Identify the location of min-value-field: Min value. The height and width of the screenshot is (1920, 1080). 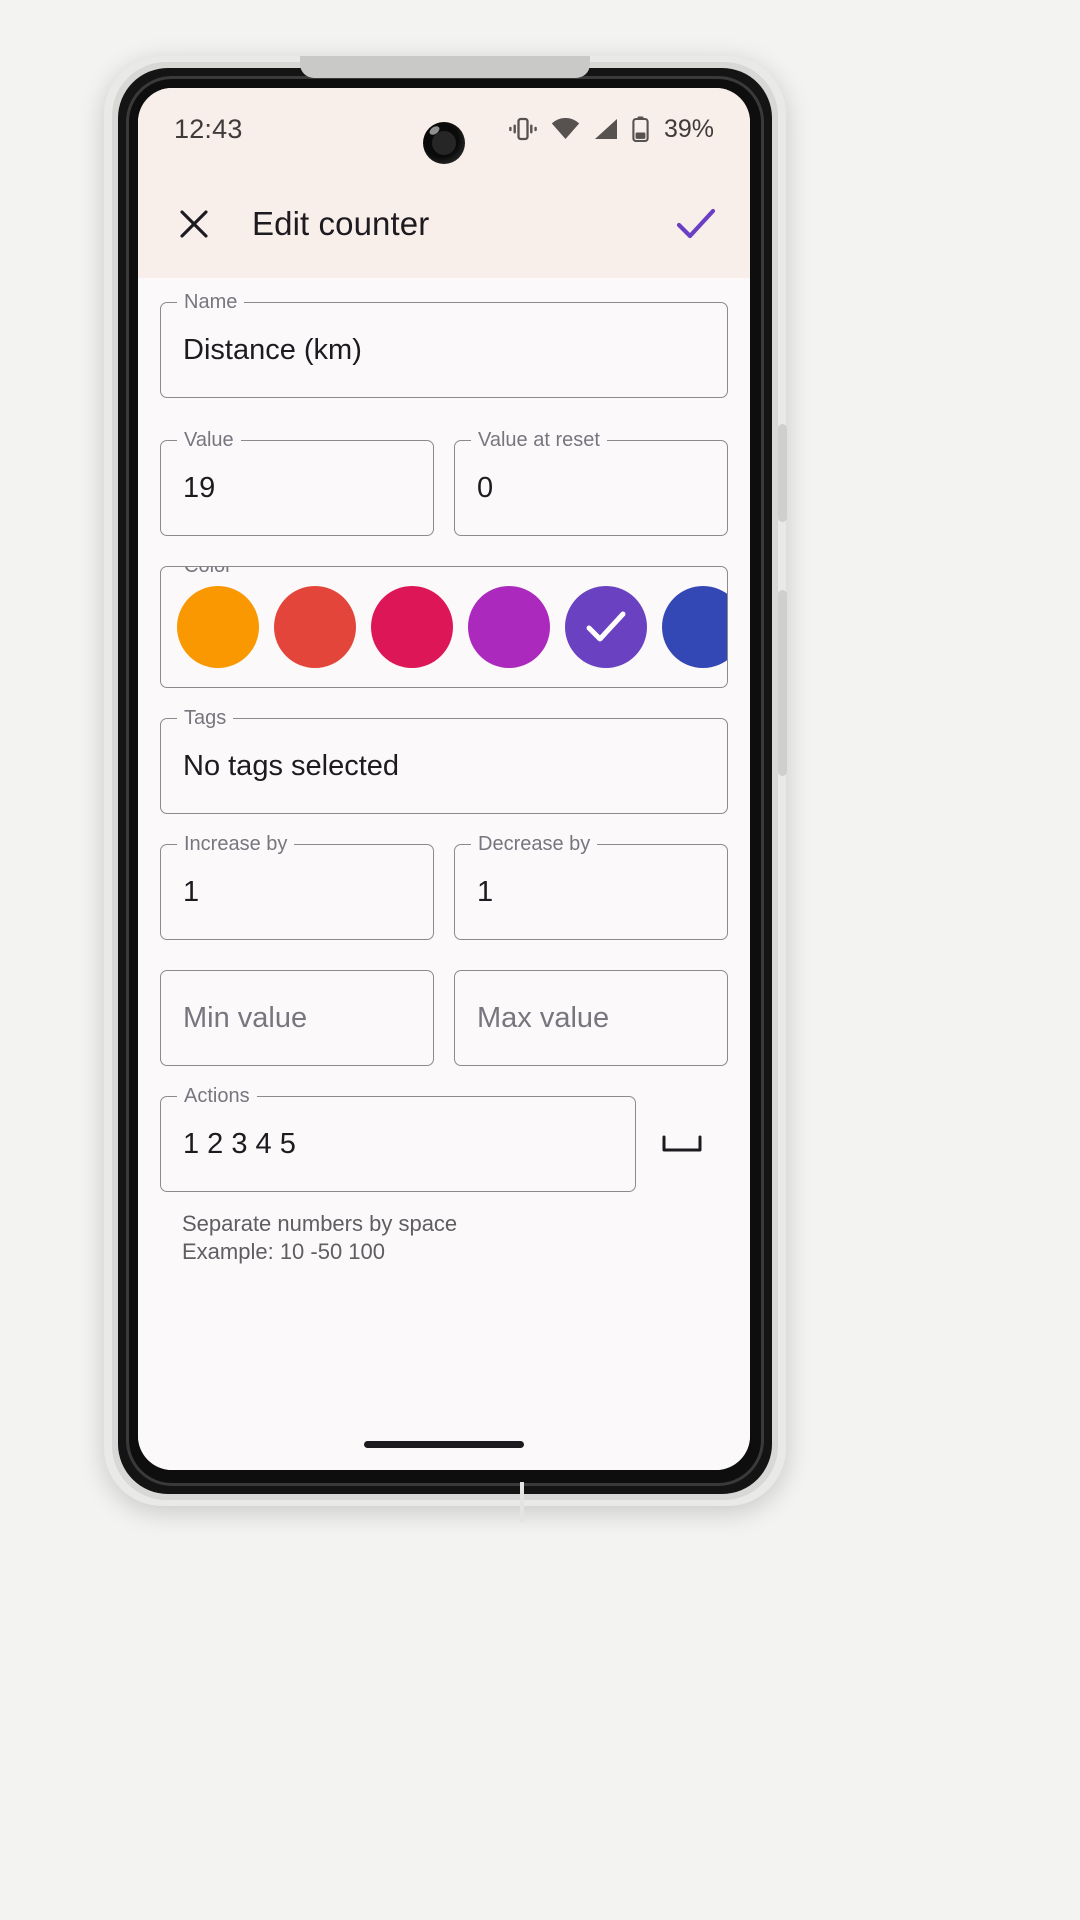
(297, 1018).